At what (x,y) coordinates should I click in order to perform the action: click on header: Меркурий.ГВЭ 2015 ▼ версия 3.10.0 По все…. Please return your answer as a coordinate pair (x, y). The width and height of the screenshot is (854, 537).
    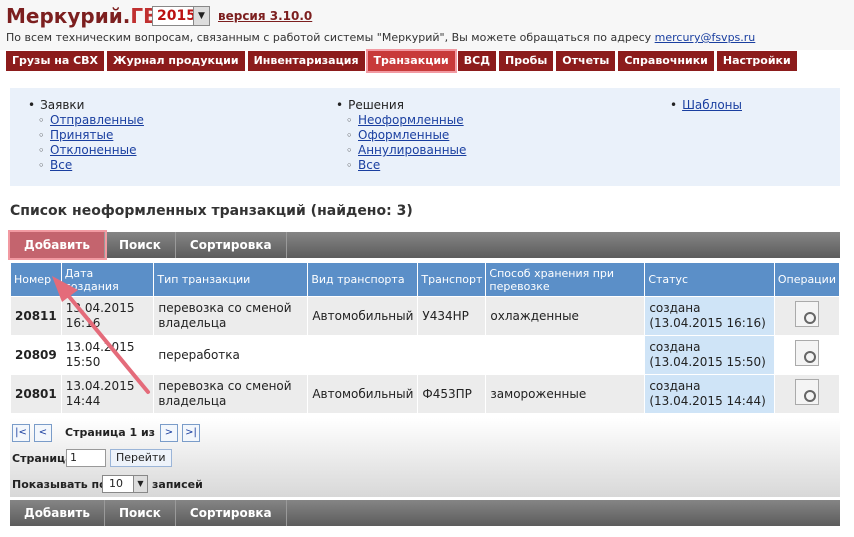
    Looking at the image, I should click on (427, 25).